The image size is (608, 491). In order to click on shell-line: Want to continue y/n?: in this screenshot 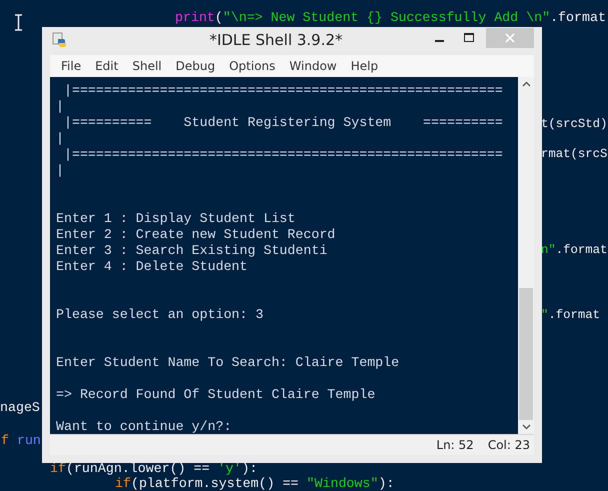, I will do `click(144, 426)`.